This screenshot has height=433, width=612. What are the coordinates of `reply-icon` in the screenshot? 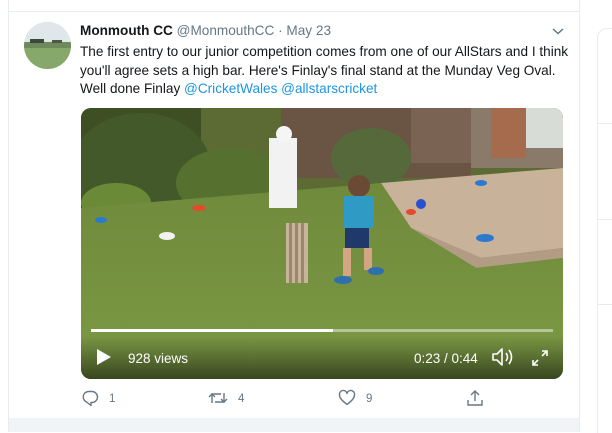 It's located at (90, 399).